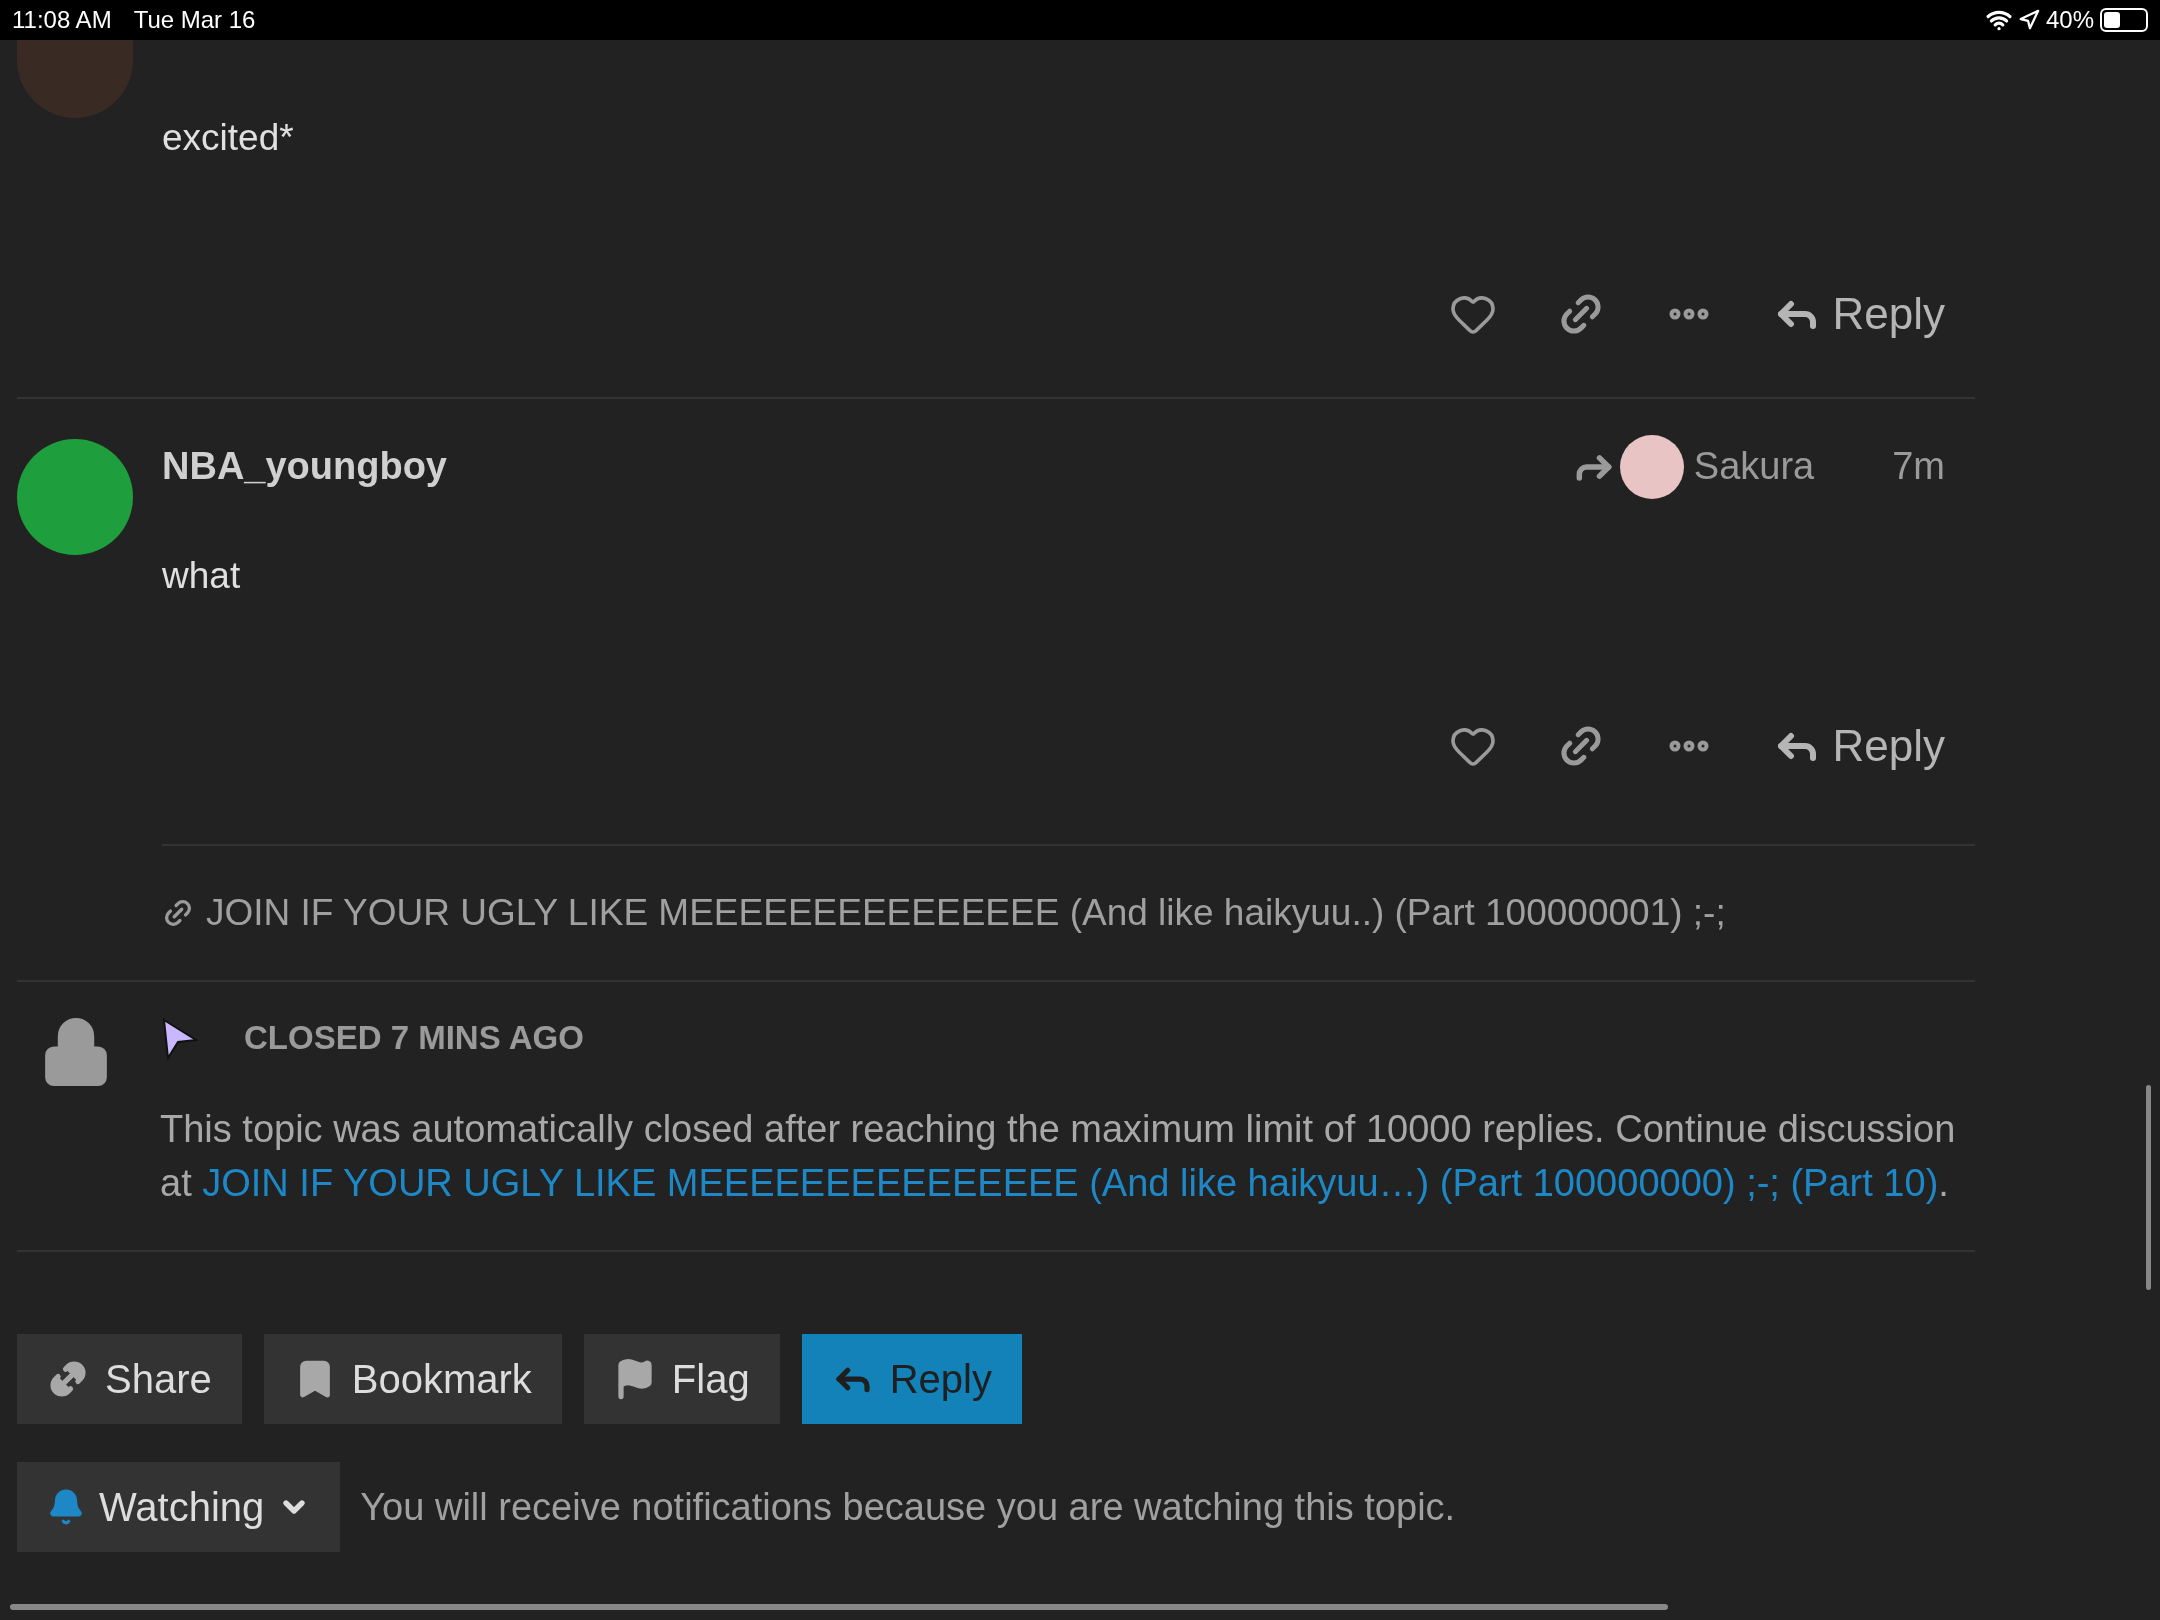 Image resolution: width=2160 pixels, height=1620 pixels. I want to click on share-button: Share, so click(129, 1379).